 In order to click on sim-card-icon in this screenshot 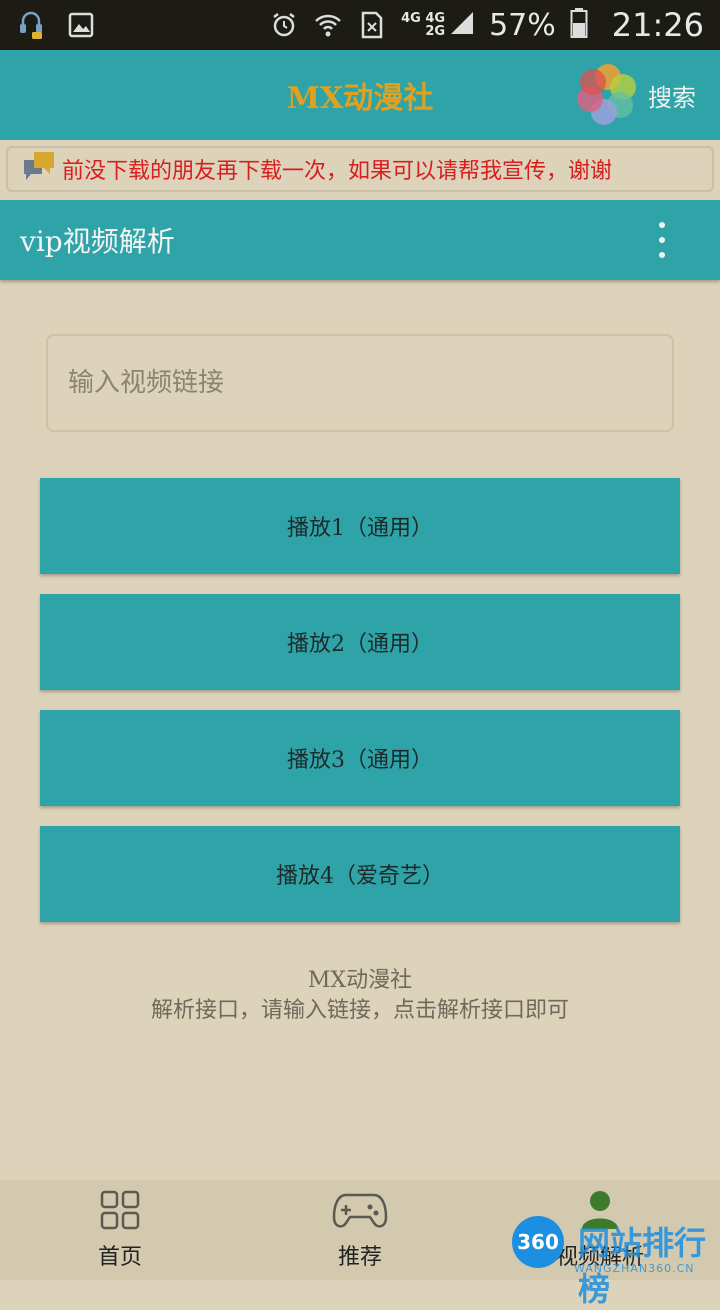, I will do `click(372, 25)`.